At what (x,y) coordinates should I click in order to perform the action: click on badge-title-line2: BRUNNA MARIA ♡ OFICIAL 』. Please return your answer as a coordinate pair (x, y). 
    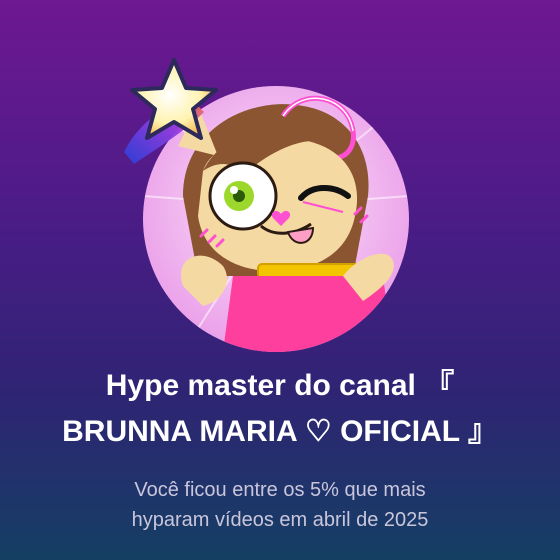
    Looking at the image, I should click on (280, 431).